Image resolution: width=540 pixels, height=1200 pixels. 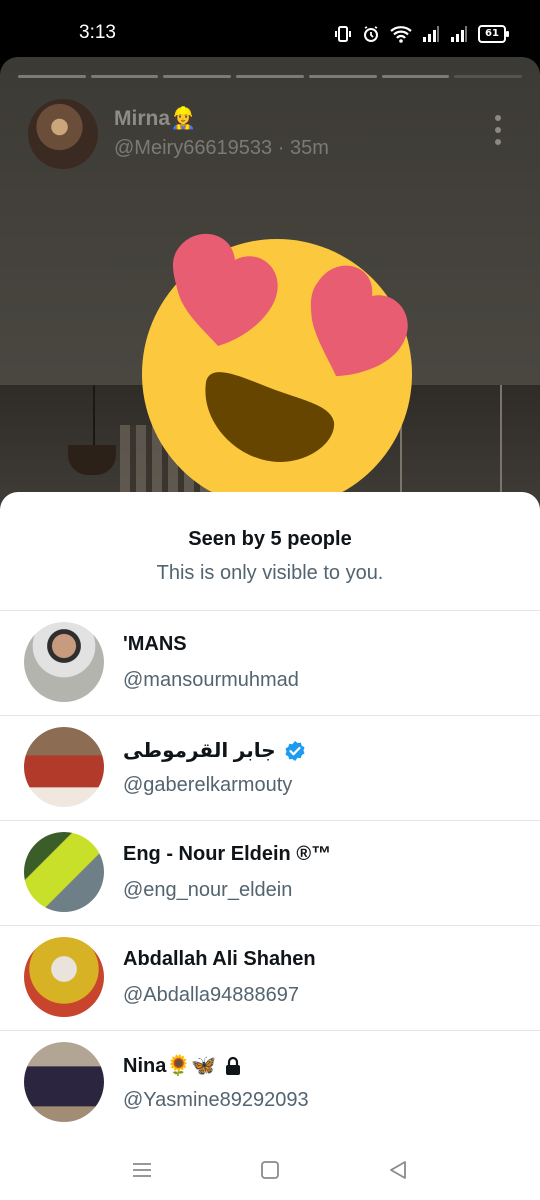 What do you see at coordinates (270, 1083) in the screenshot?
I see `viewer-row: Nina🌻🦋 @Yasmine89292093` at bounding box center [270, 1083].